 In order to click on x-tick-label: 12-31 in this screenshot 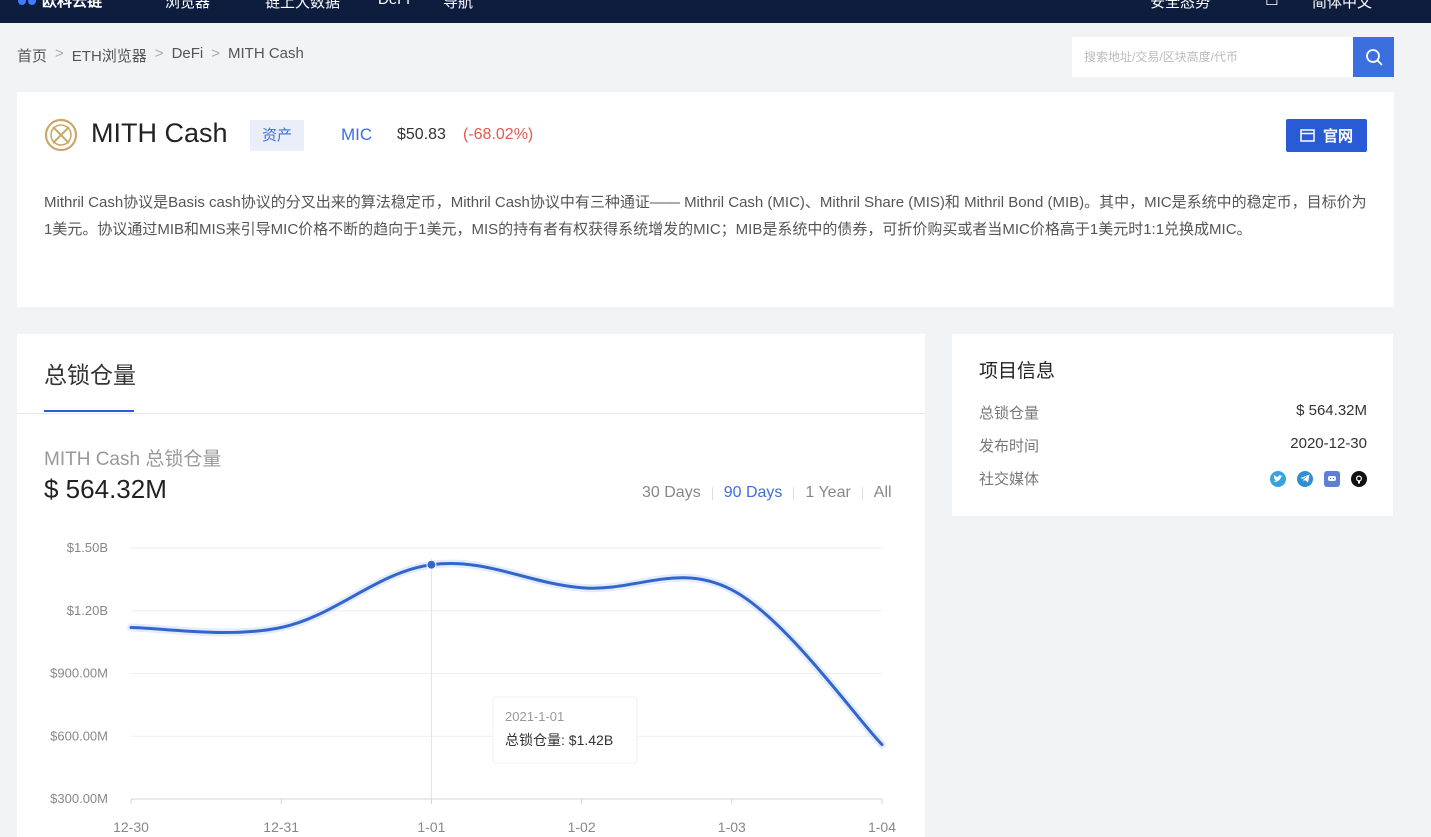, I will do `click(281, 827)`.